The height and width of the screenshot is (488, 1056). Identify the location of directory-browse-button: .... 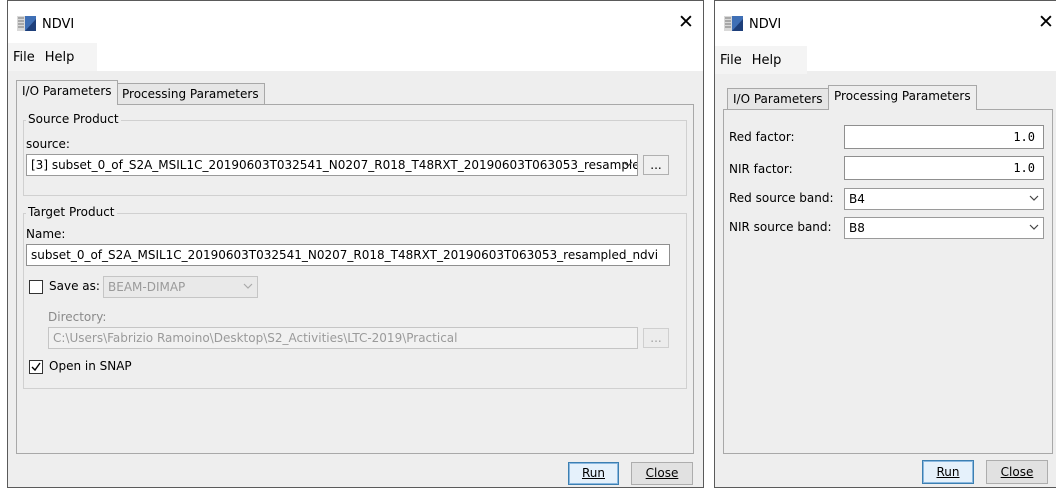
(656, 338).